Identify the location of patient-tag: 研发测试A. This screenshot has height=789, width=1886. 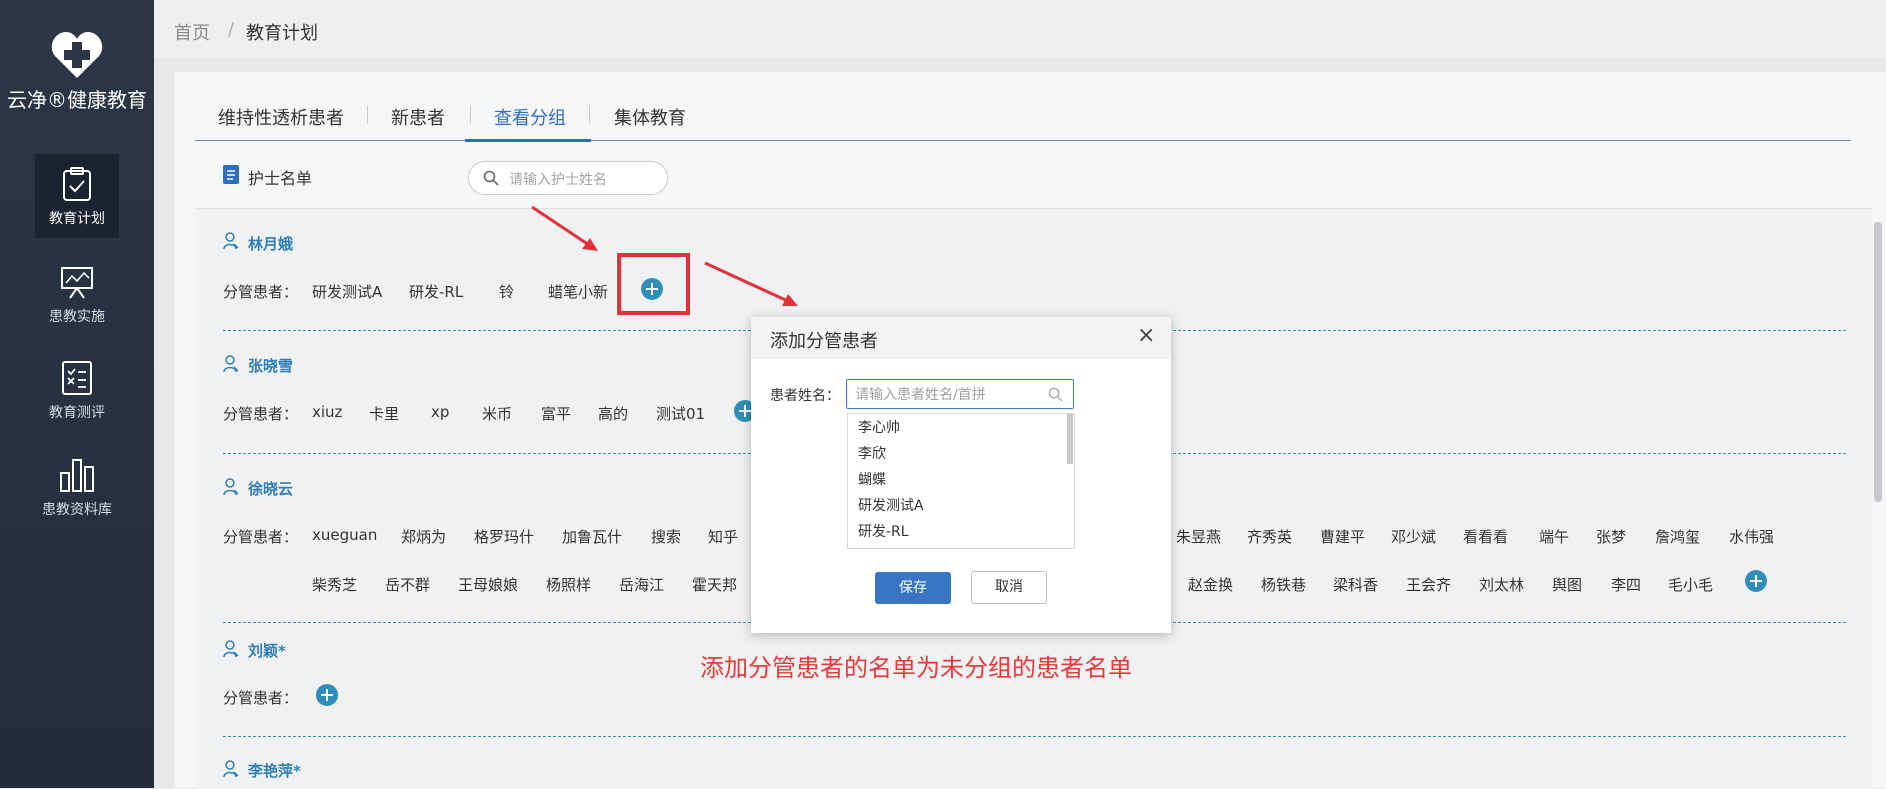
(347, 292).